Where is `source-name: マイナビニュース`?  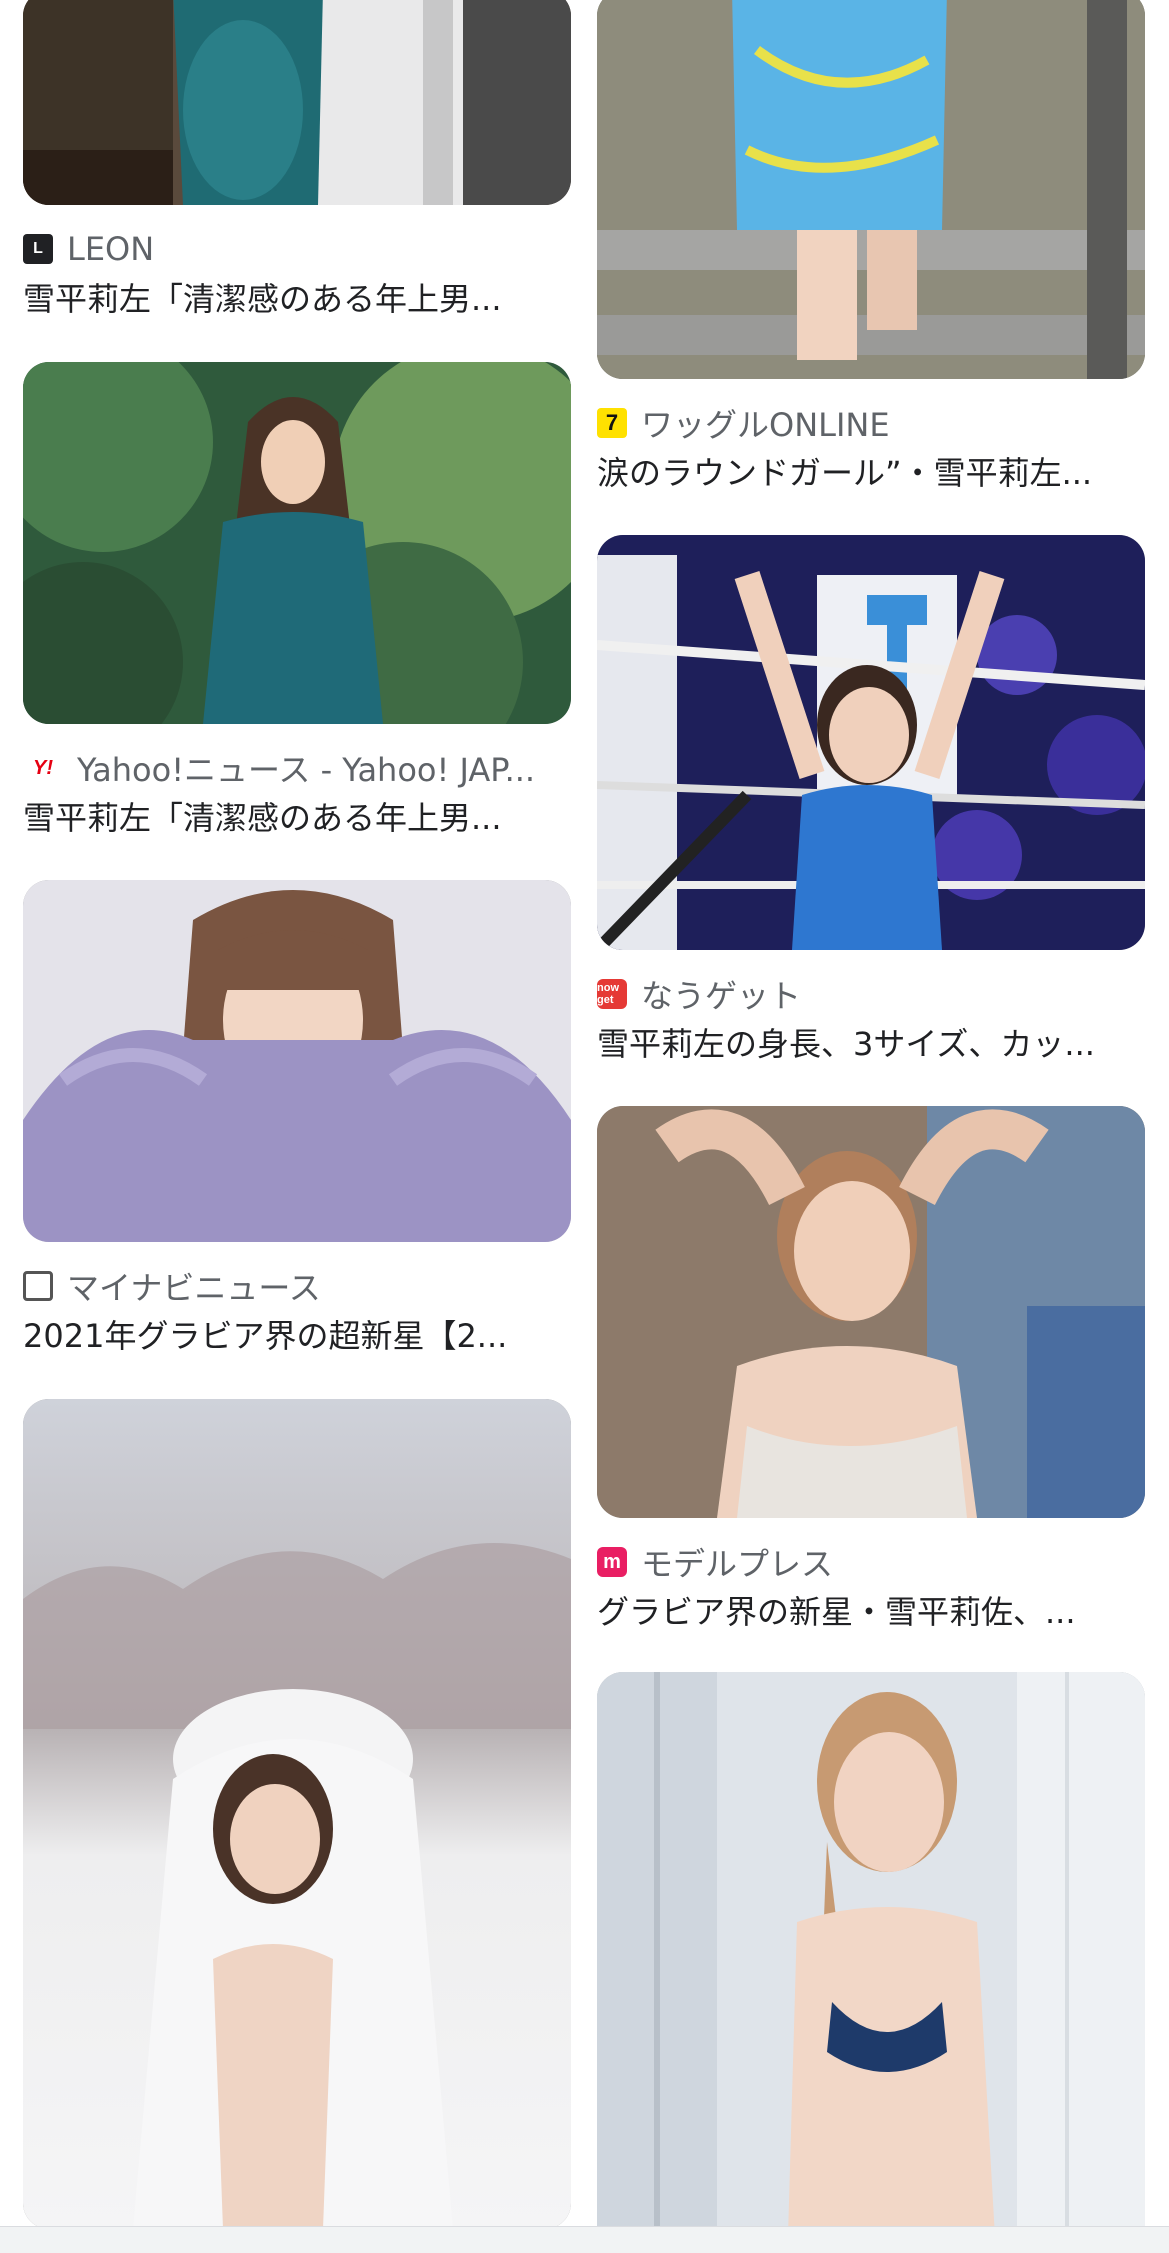
source-name: マイナビニュース is located at coordinates (194, 1288).